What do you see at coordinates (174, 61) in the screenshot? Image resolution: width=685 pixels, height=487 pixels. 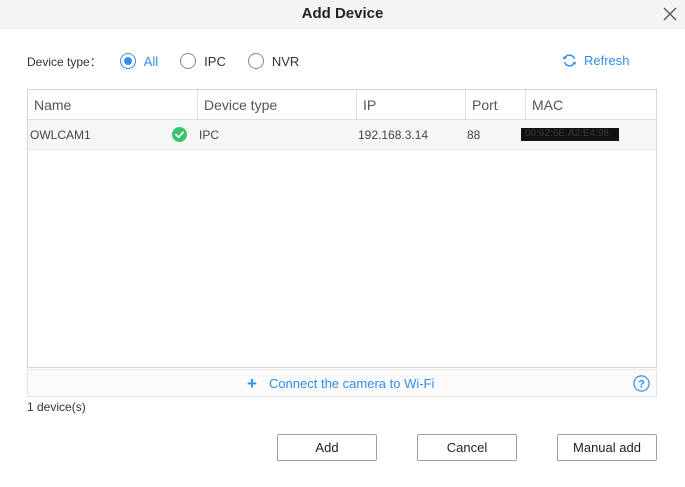 I see `device-type-filter: Device type： All IPC NVR` at bounding box center [174, 61].